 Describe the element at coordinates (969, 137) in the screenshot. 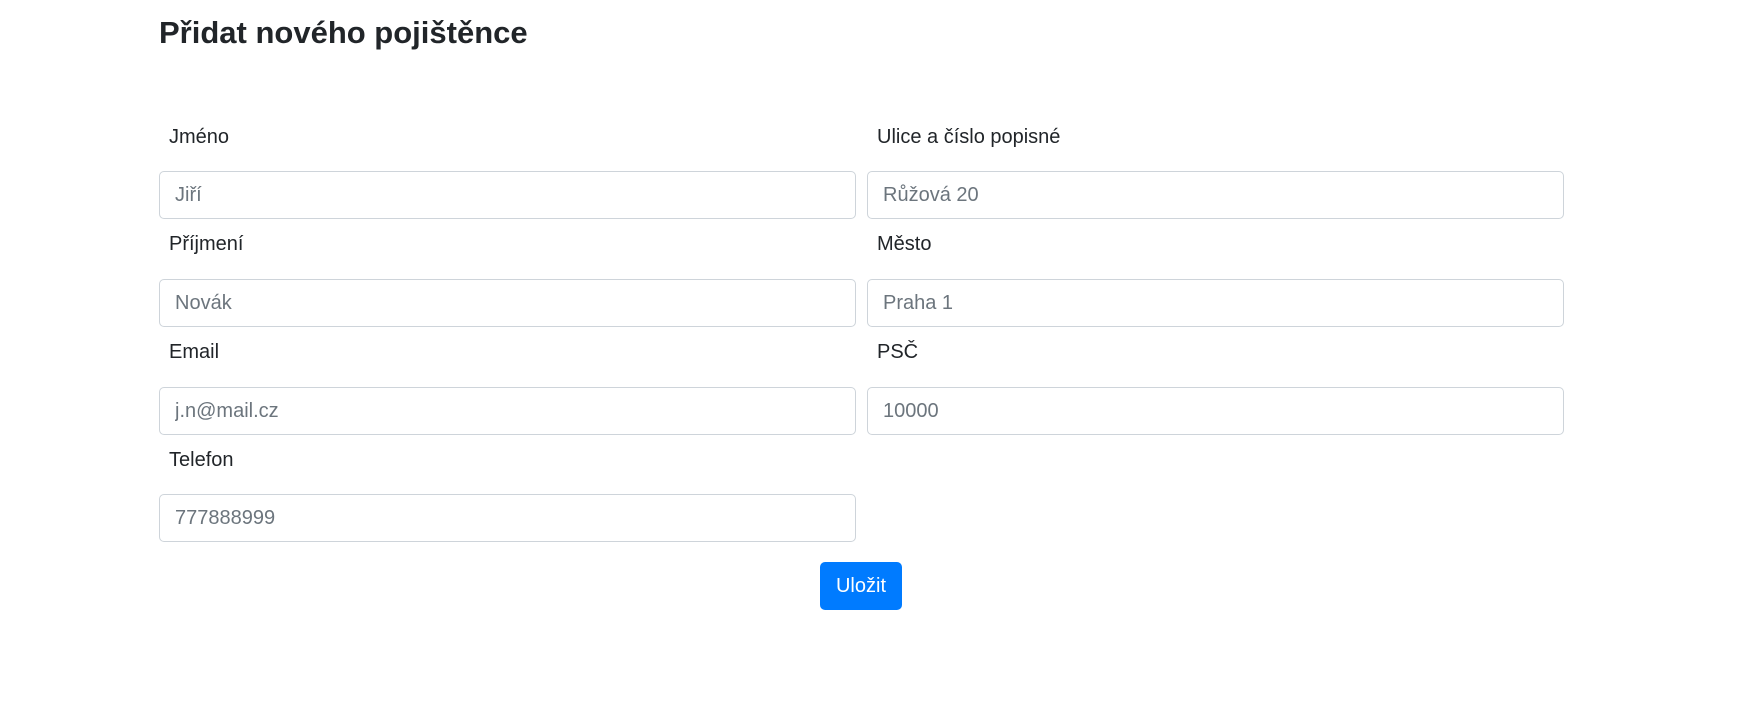

I see `street-label: Ulice a číslo popisné` at that location.